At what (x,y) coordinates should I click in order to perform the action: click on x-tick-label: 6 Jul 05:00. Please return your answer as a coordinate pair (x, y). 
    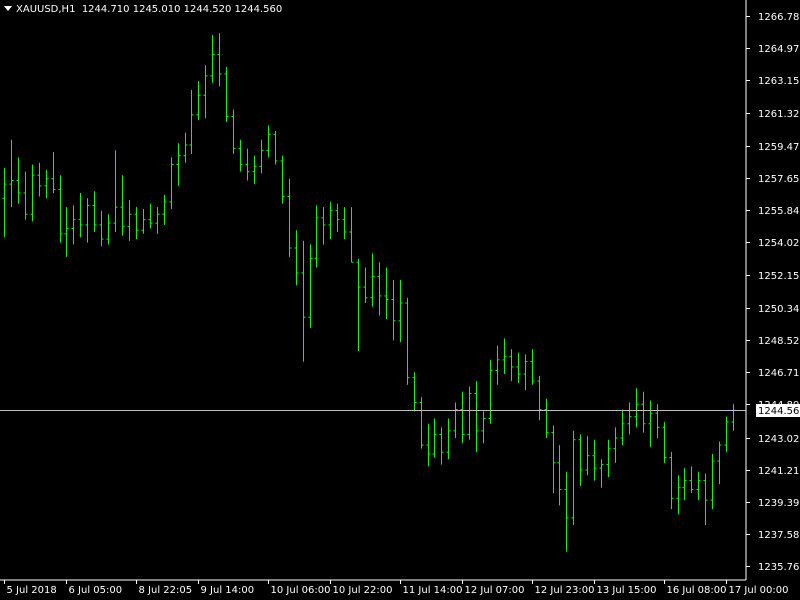
    Looking at the image, I should click on (96, 590).